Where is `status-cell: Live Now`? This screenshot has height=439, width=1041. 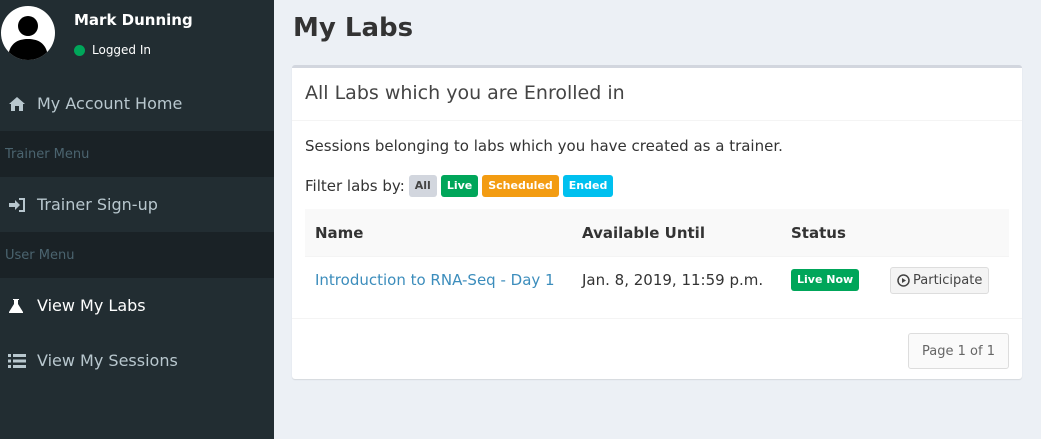 status-cell: Live Now is located at coordinates (840, 280).